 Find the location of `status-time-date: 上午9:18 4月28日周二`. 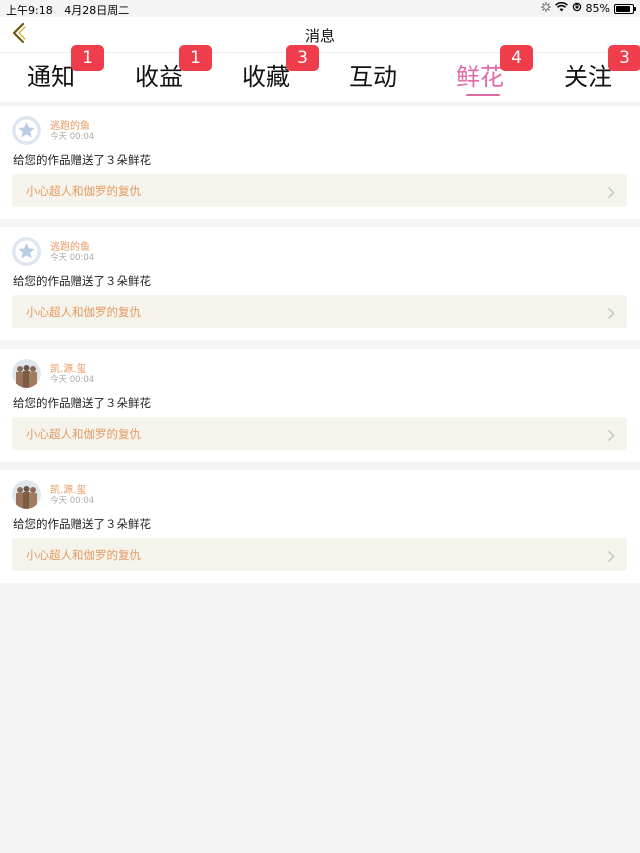

status-time-date: 上午9:18 4月28日周二 is located at coordinates (67, 10).